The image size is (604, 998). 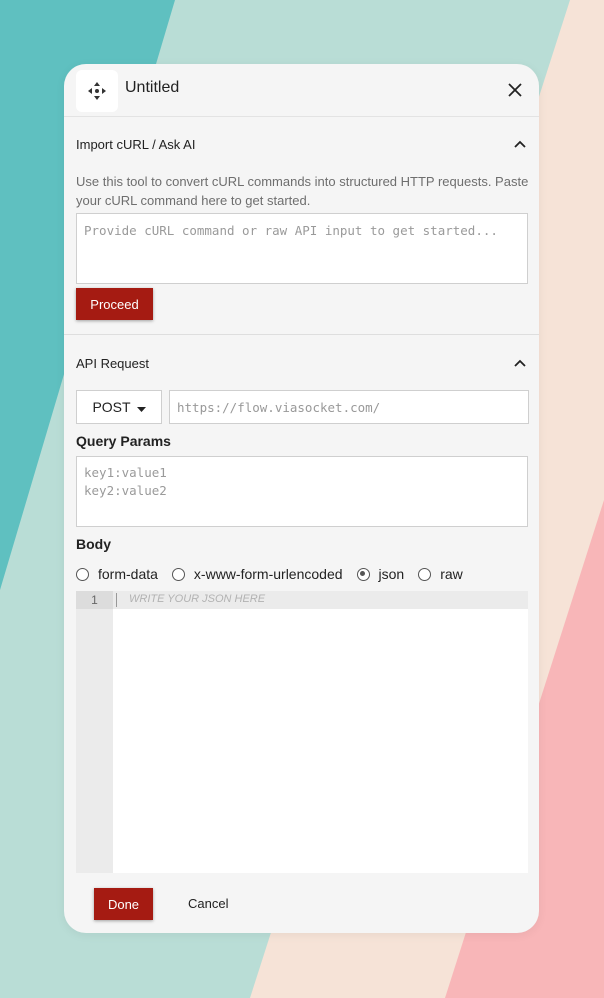 What do you see at coordinates (114, 304) in the screenshot?
I see `proceed-button: Proceed` at bounding box center [114, 304].